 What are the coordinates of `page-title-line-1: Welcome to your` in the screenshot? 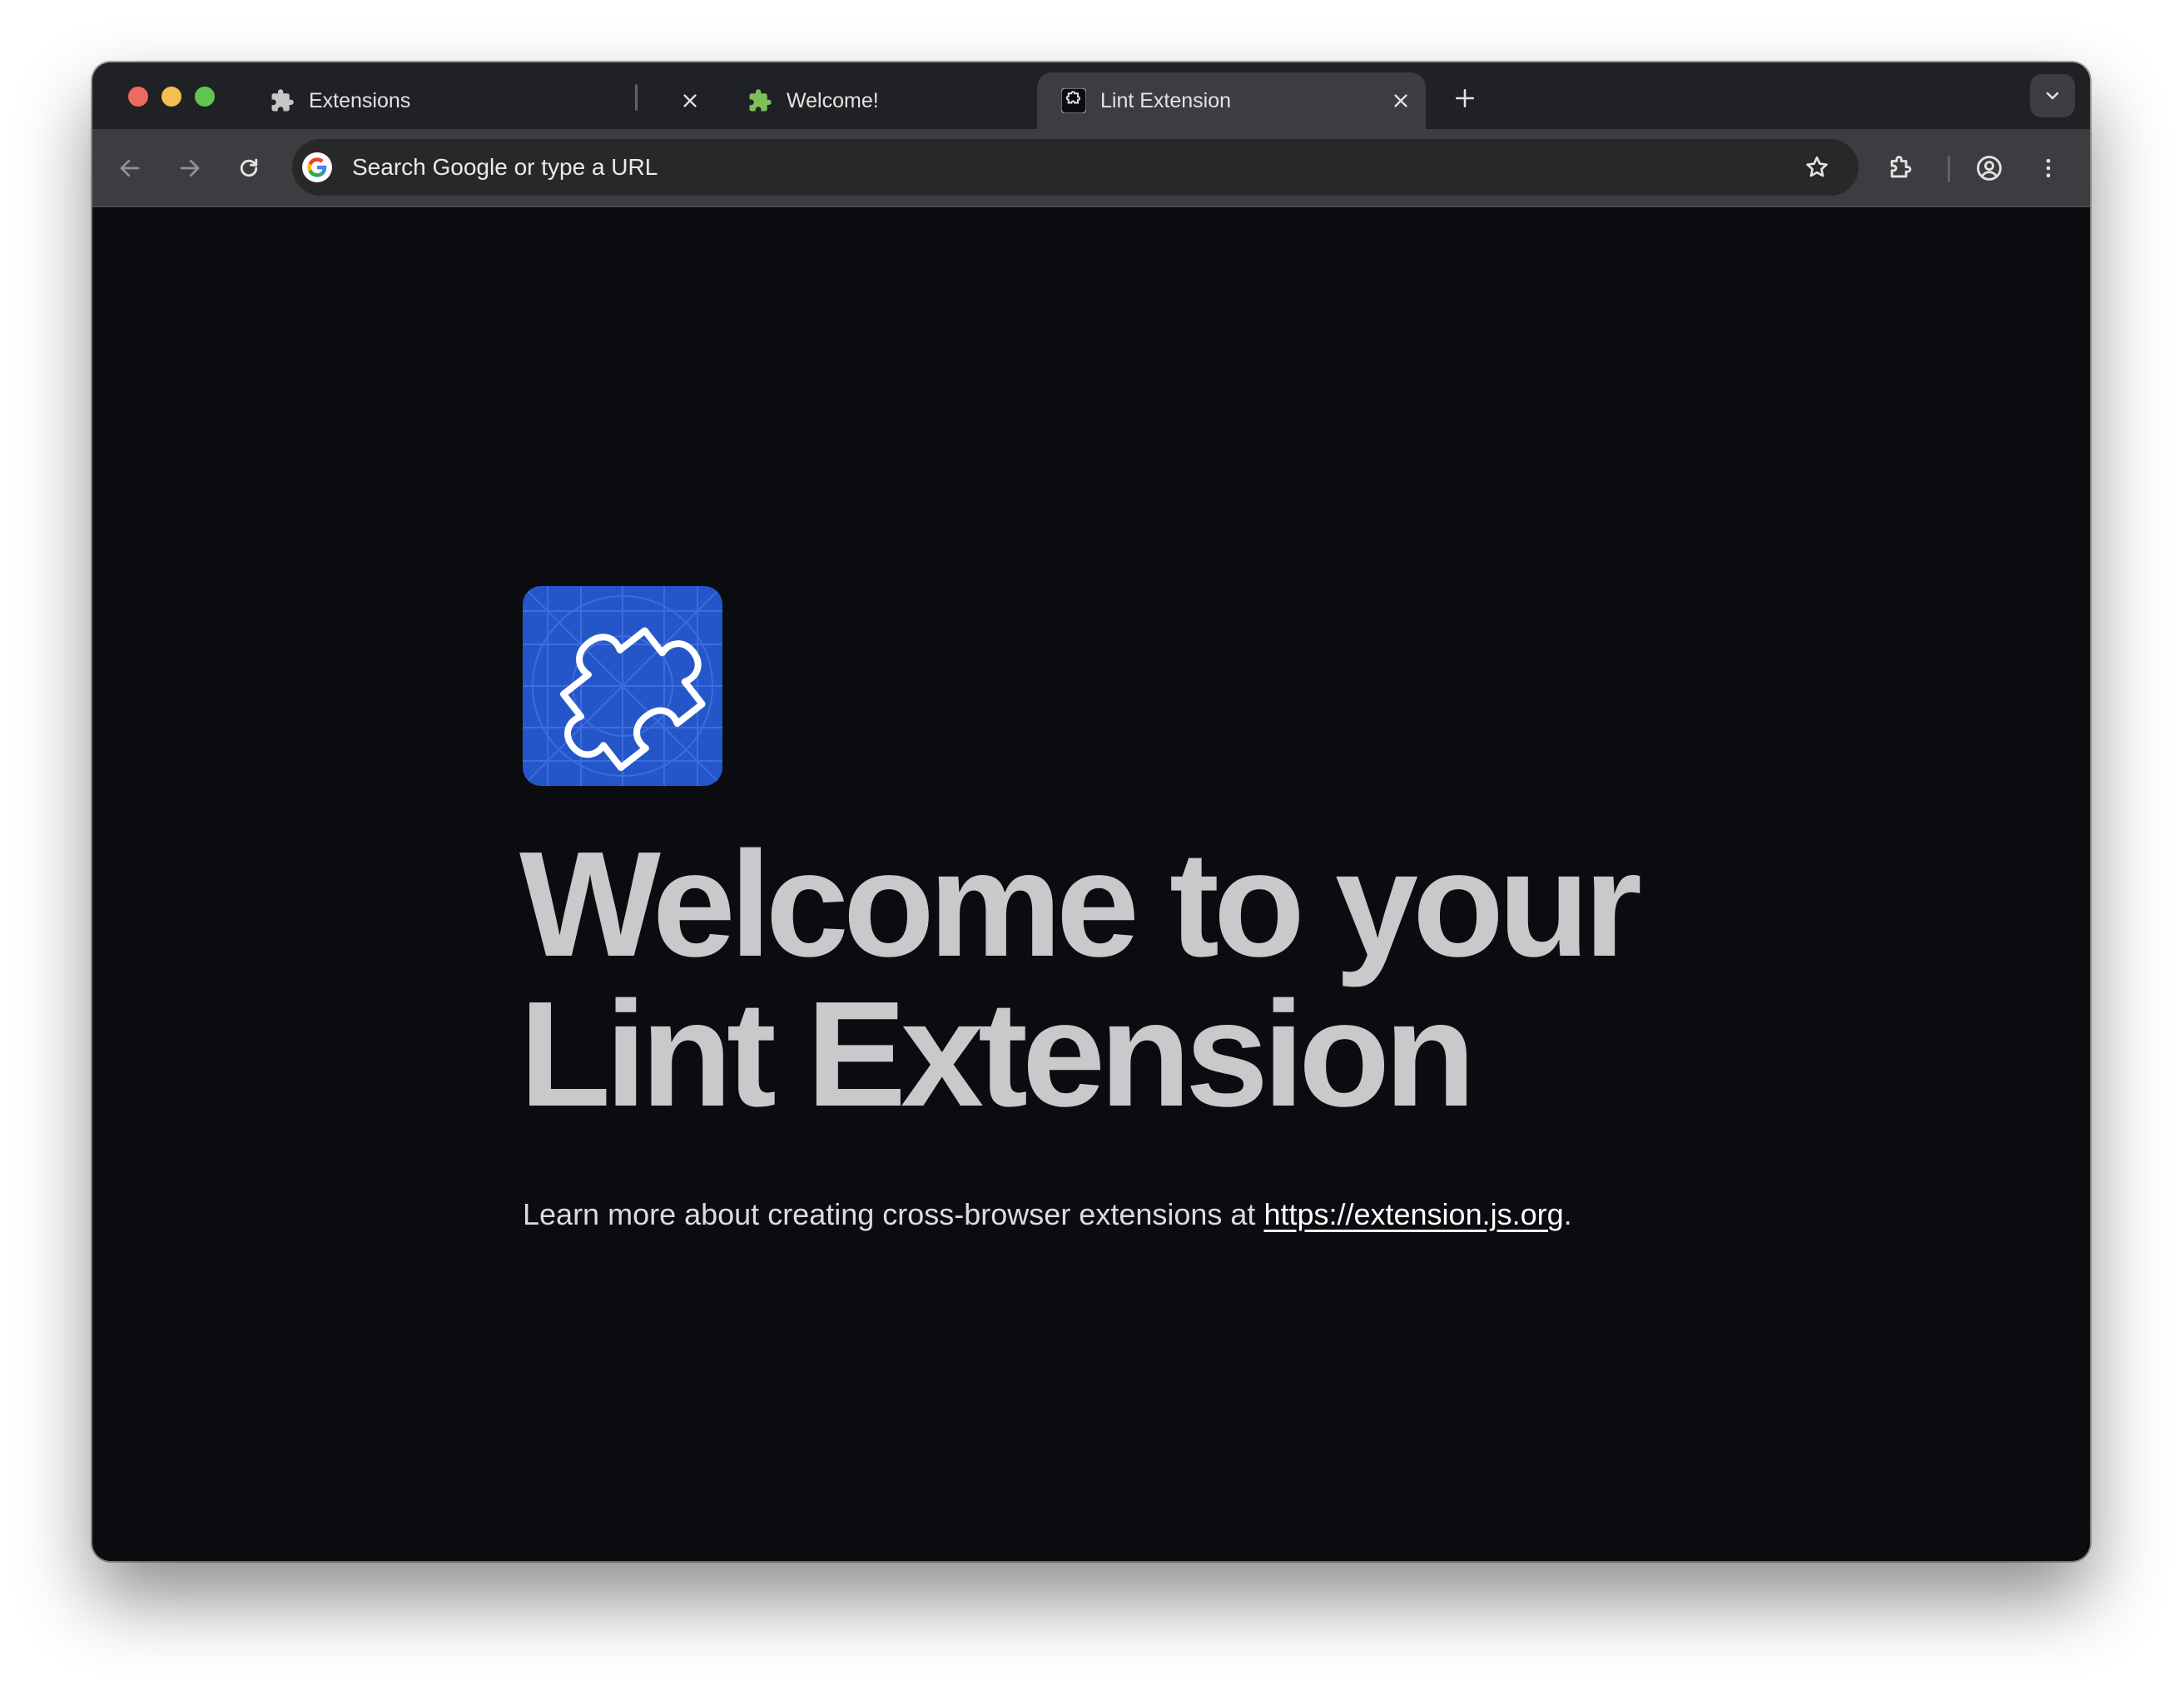 It's located at (1080, 904).